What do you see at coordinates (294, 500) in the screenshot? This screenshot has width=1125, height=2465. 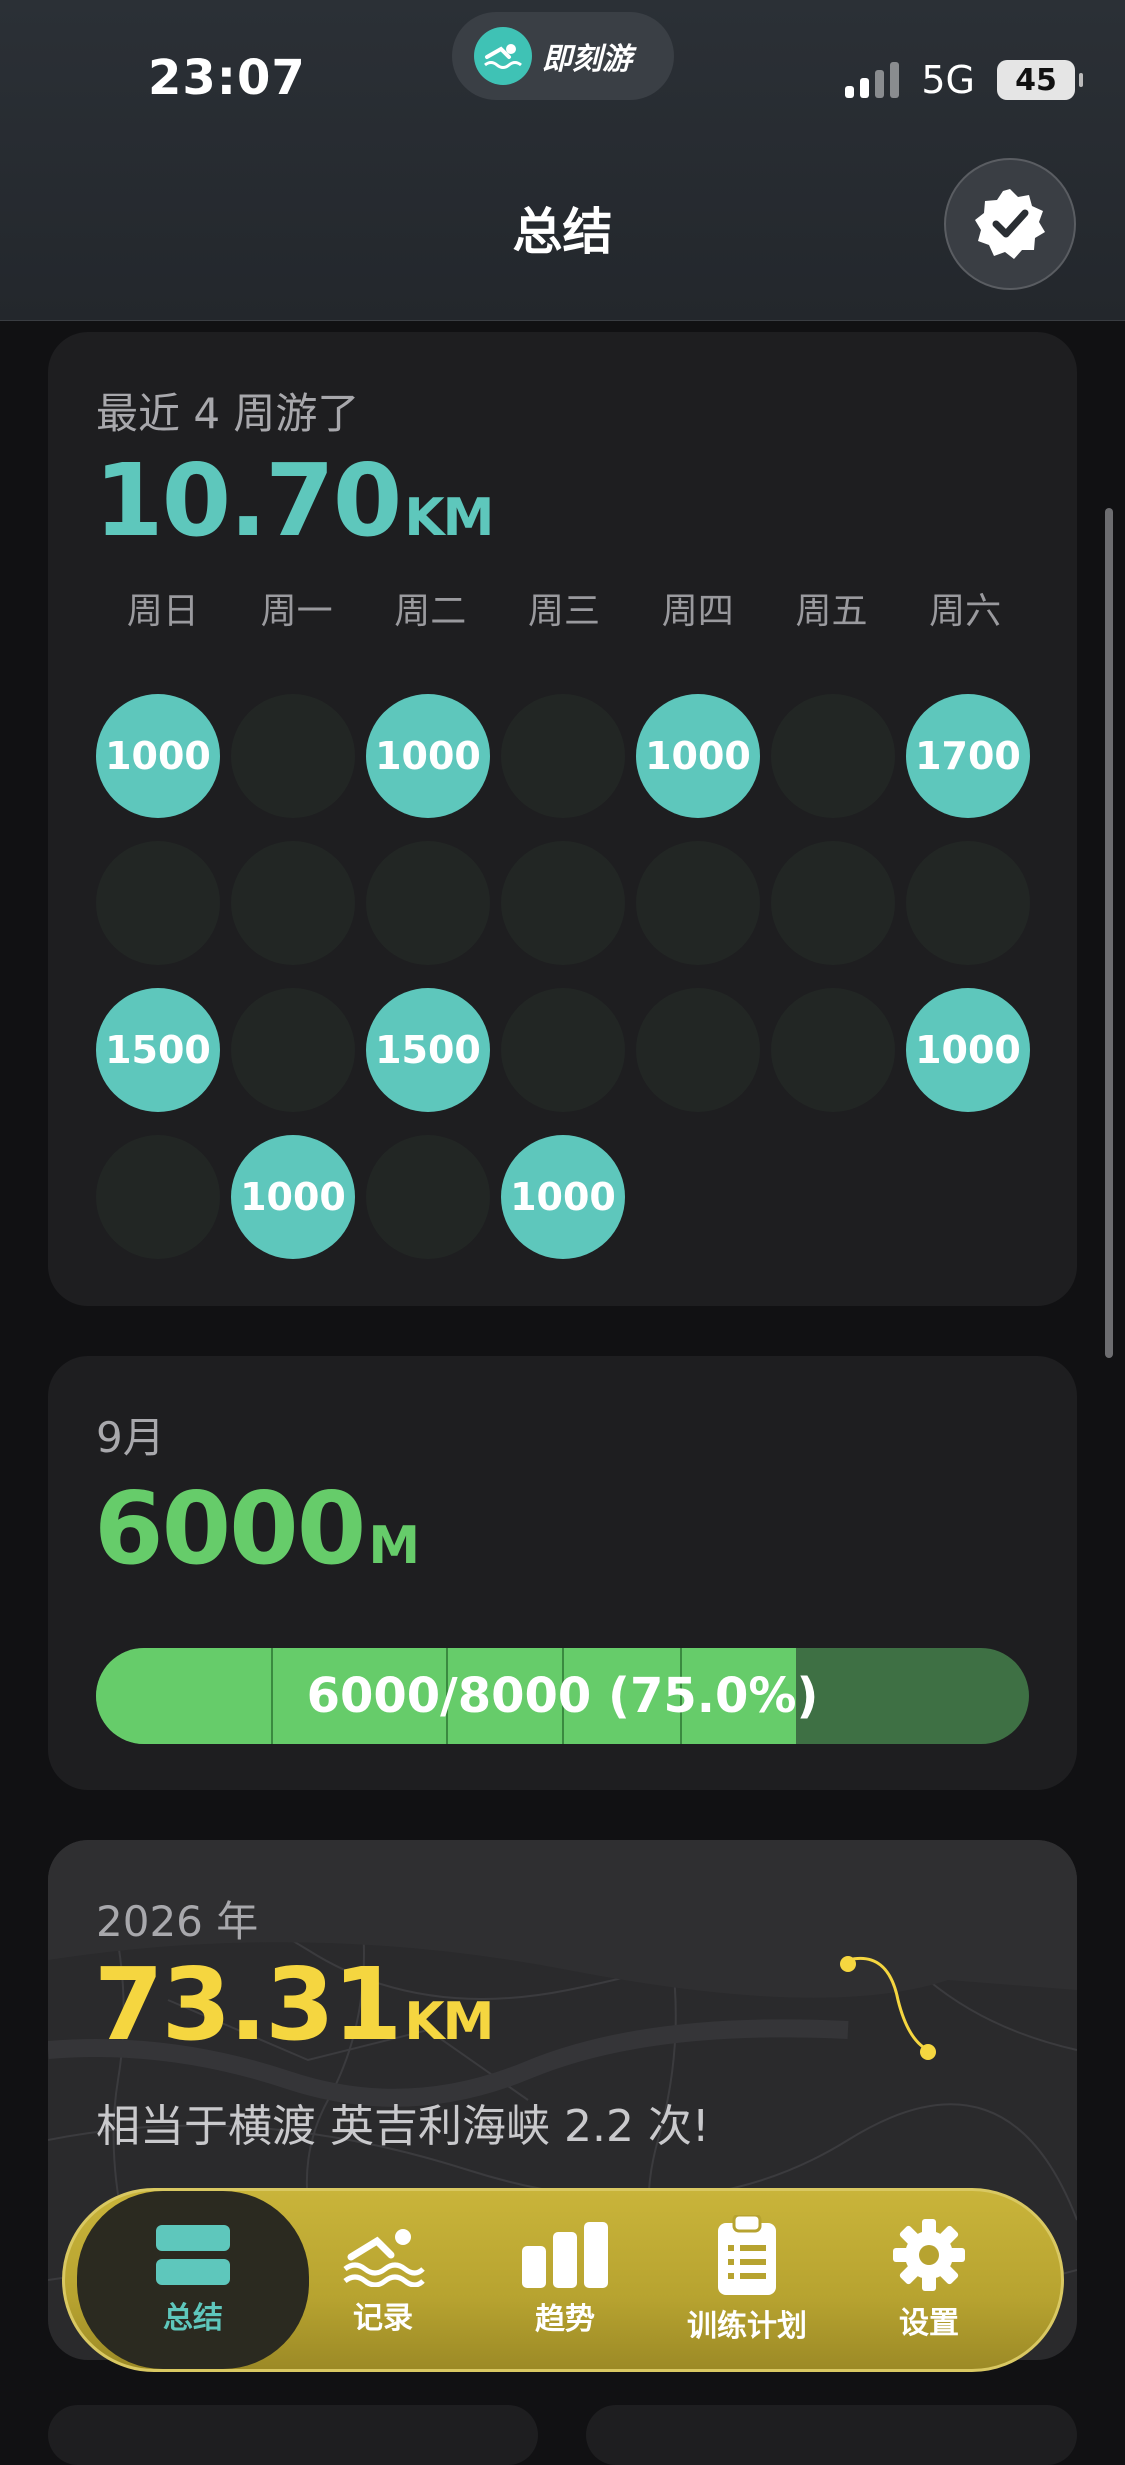 I see `recent-weeks-total: 10.70KM` at bounding box center [294, 500].